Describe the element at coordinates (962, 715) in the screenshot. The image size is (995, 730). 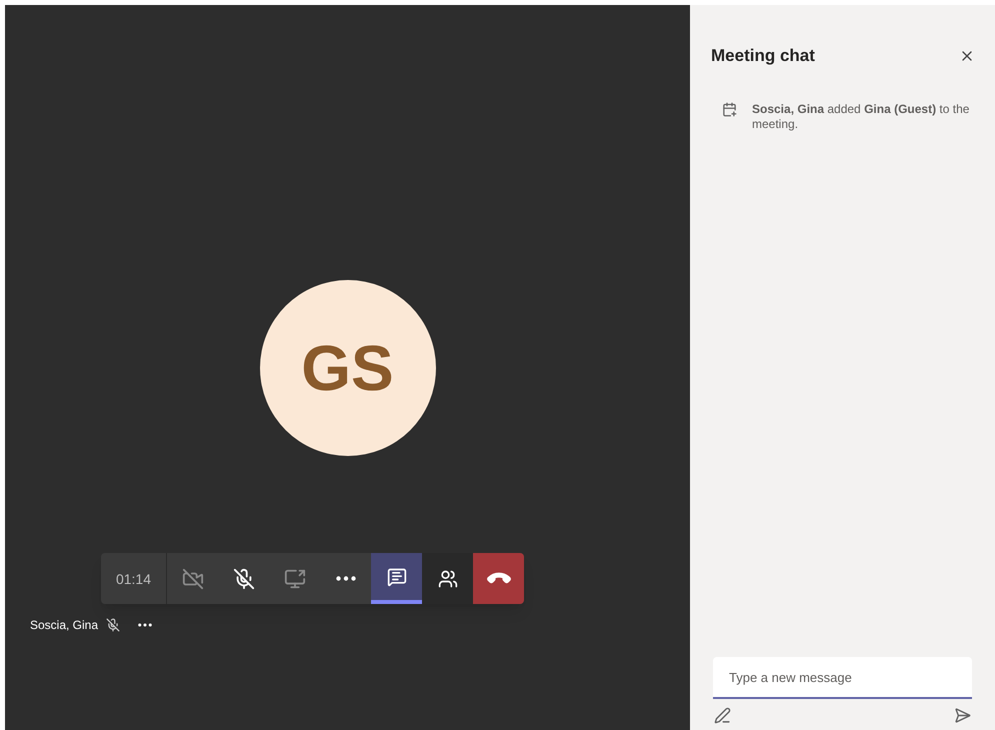
I see `send-icon` at that location.